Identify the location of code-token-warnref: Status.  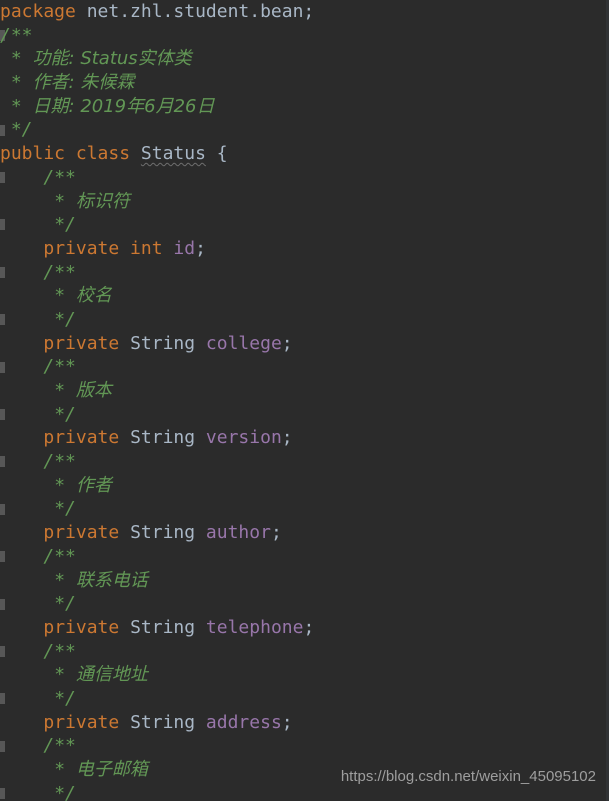
(173, 154).